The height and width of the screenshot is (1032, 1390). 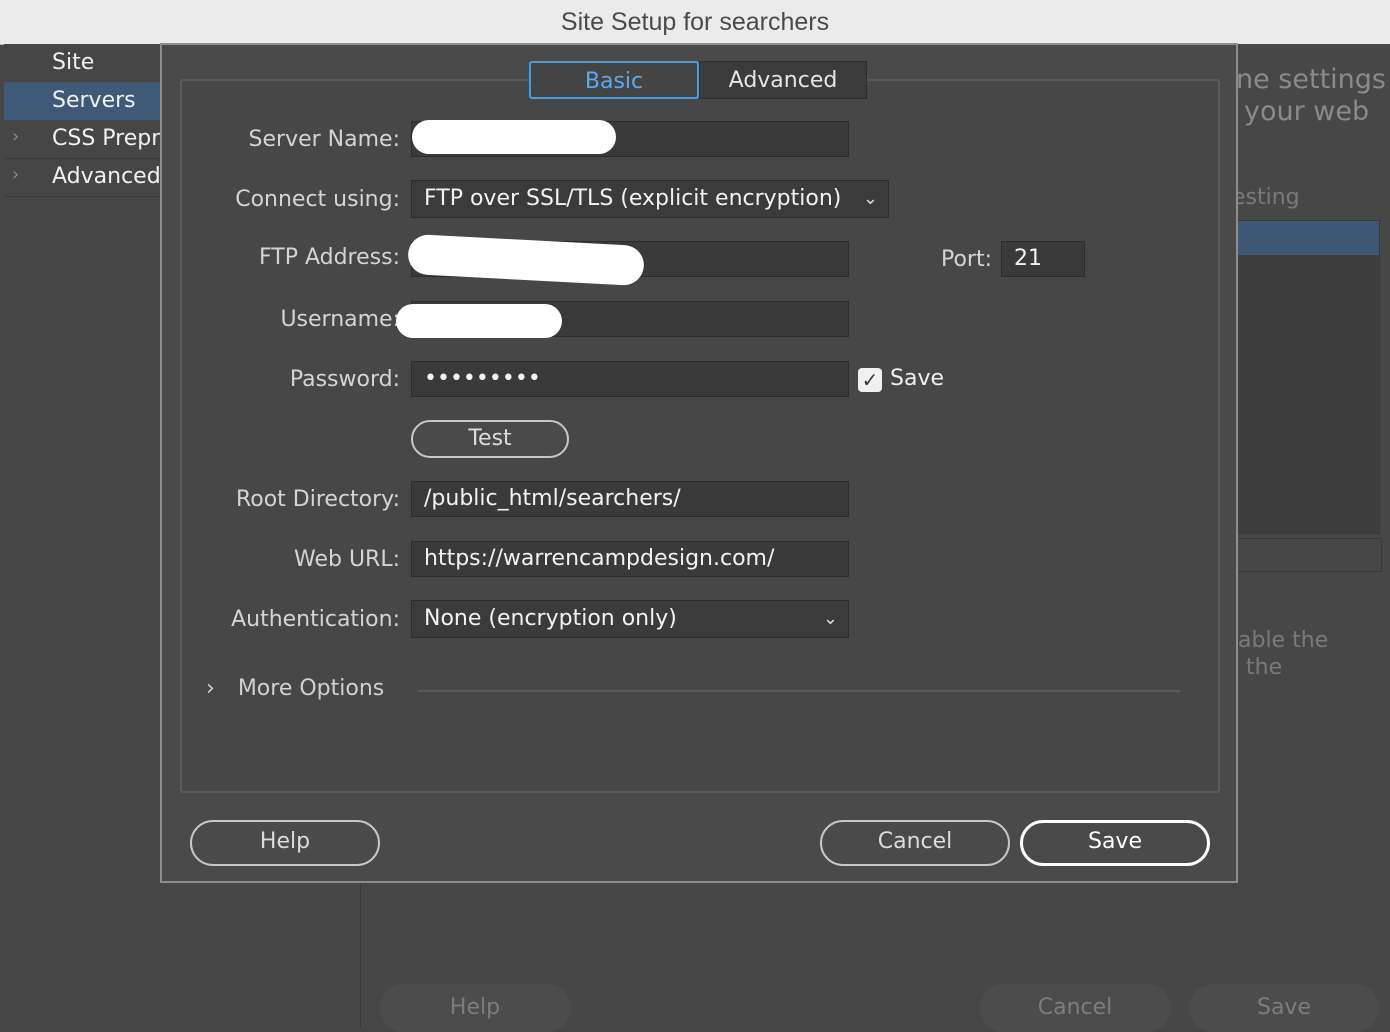 I want to click on authentication-value: None (encryption only), so click(x=550, y=618).